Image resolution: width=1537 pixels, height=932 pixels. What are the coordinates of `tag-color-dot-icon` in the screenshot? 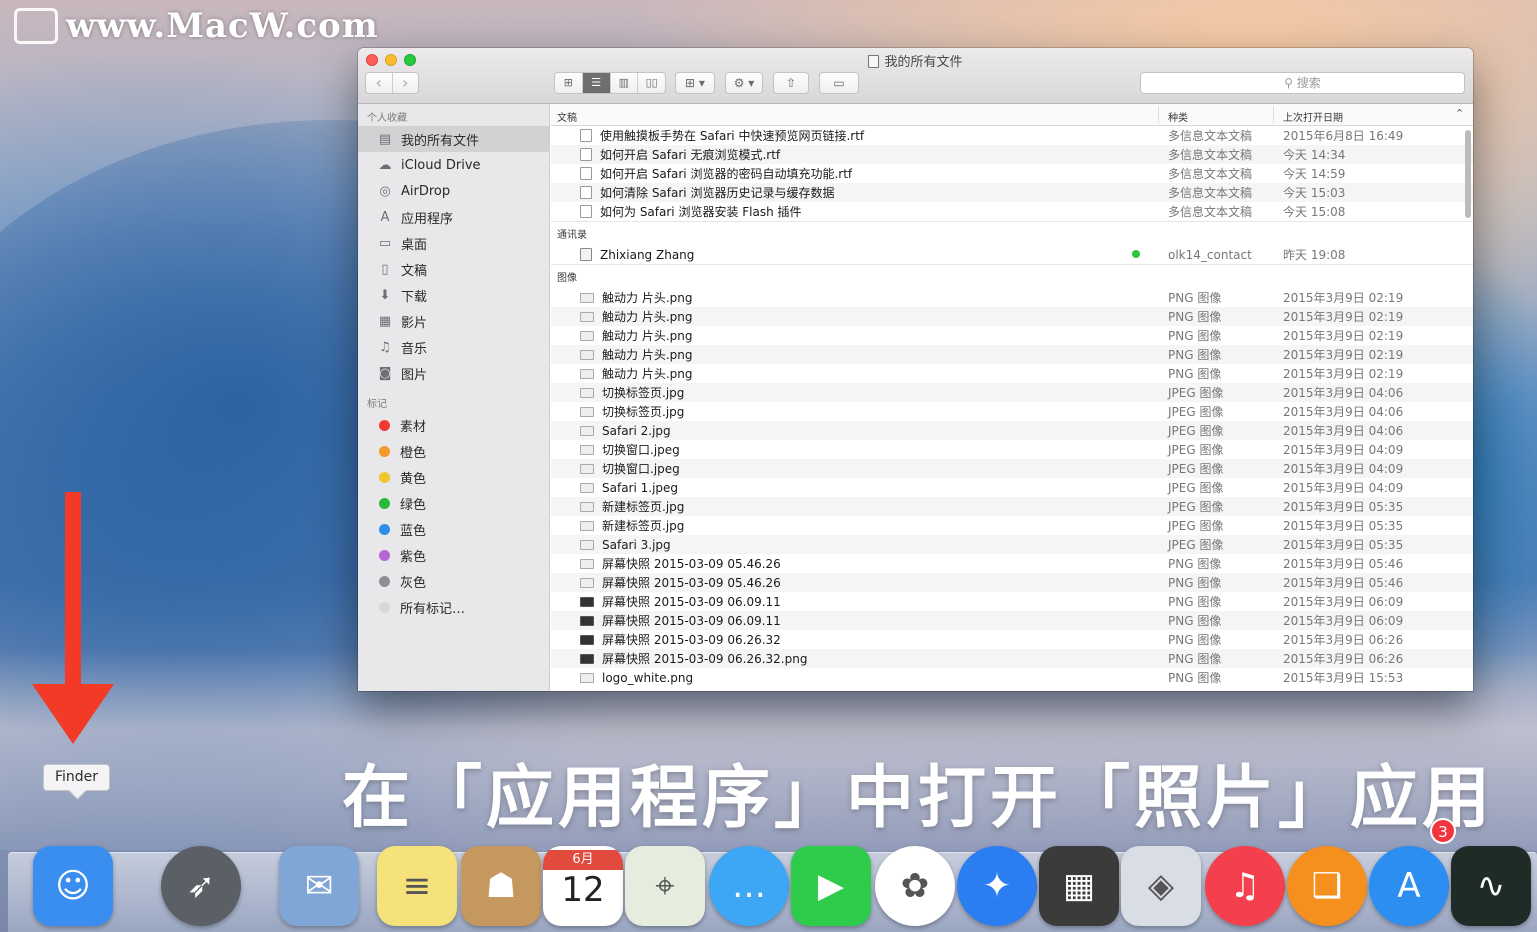 It's located at (384, 451).